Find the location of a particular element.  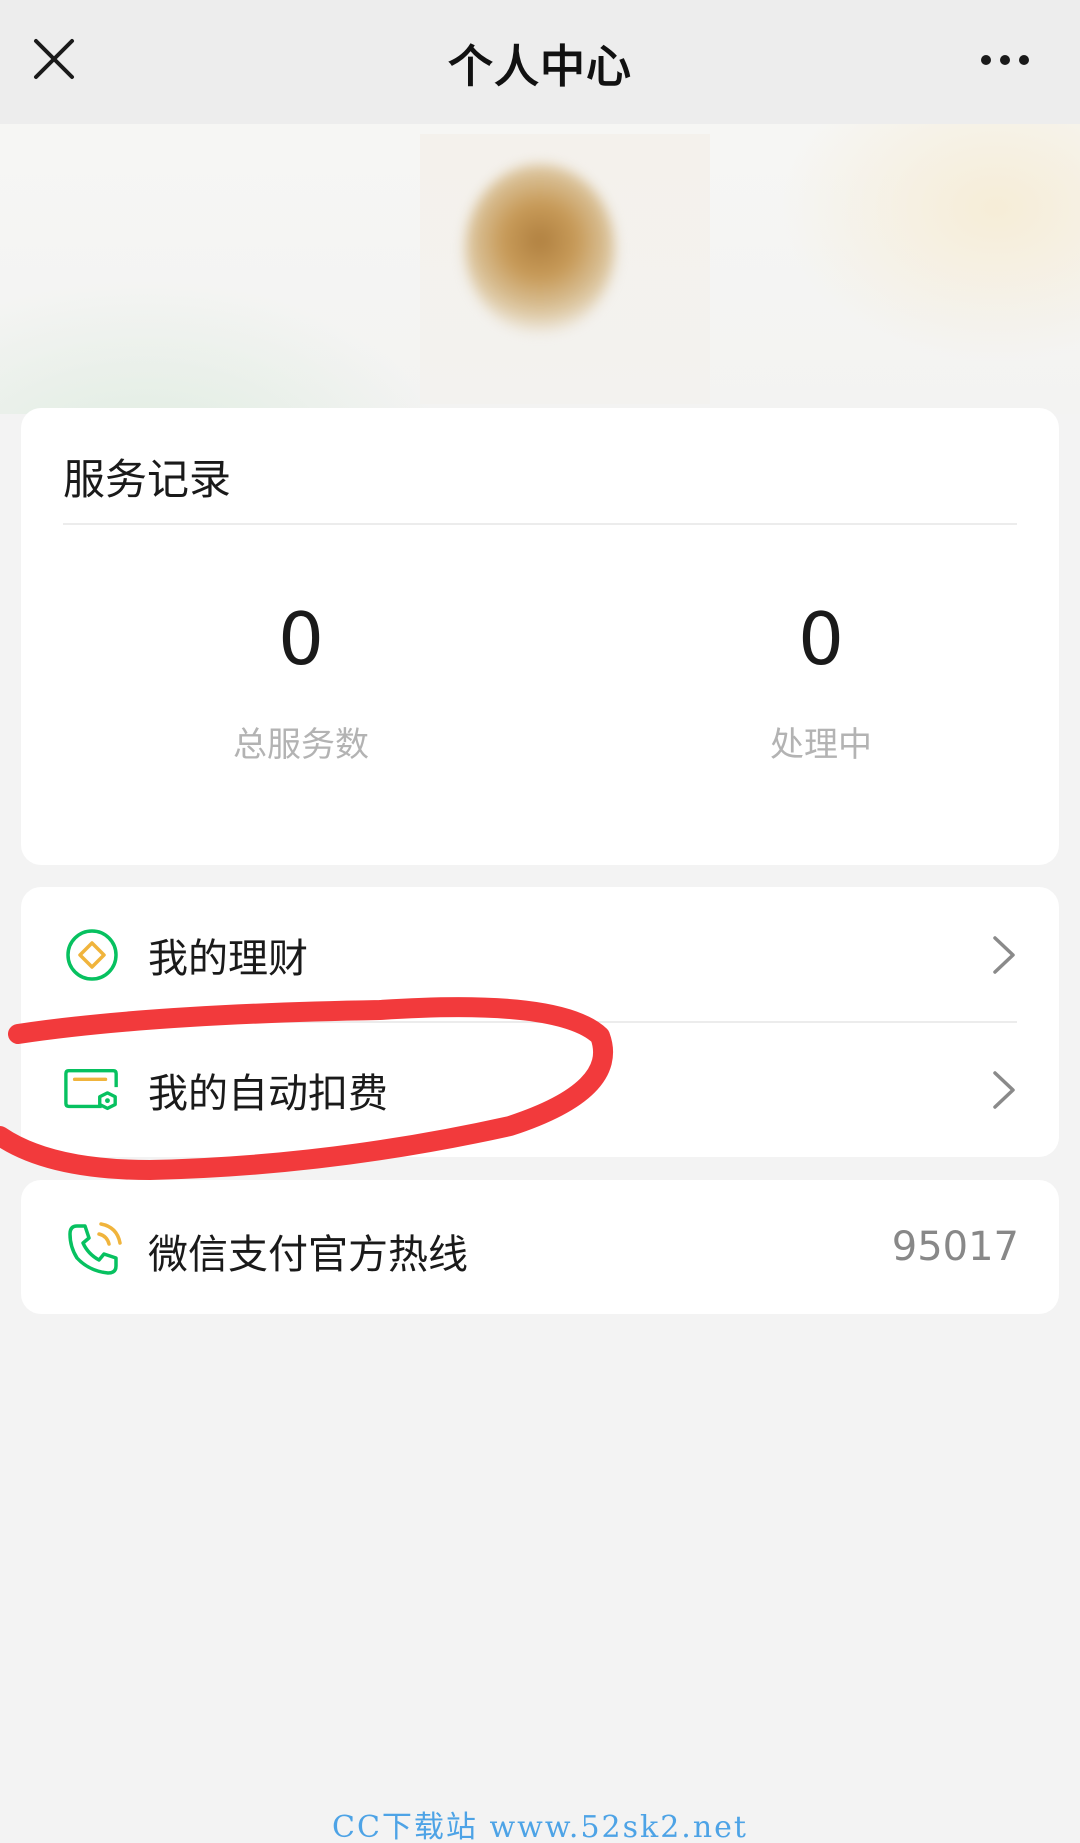

avatar is located at coordinates (565, 269).